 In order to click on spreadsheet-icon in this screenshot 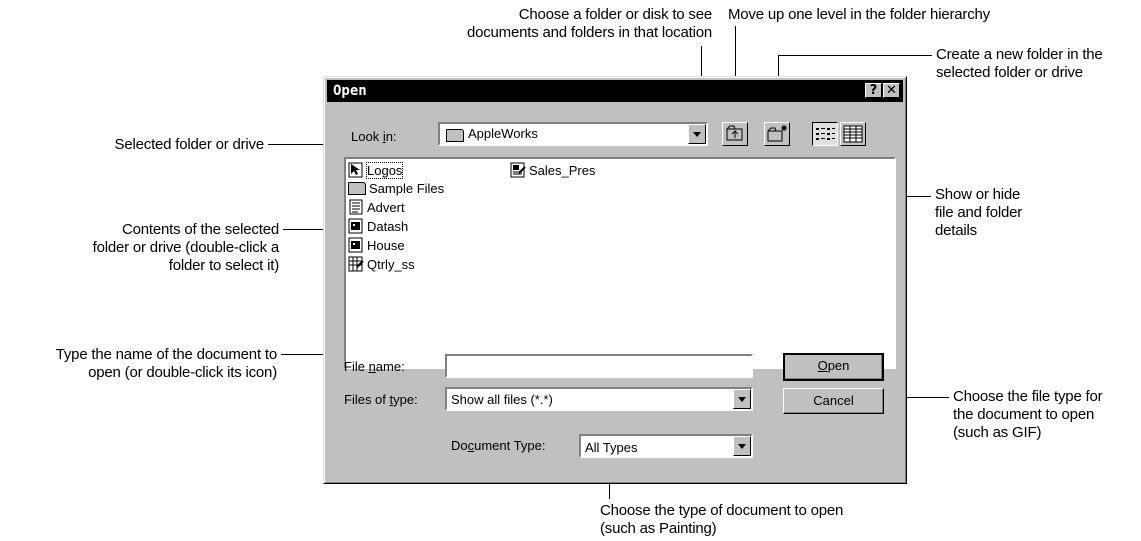, I will do `click(356, 264)`.